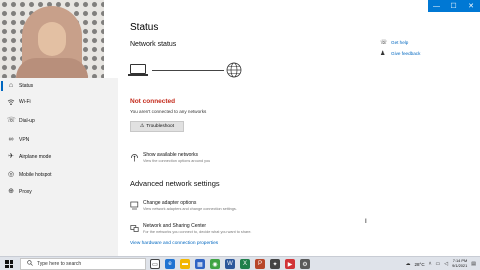  I want to click on maximize-button: ☐, so click(453, 6).